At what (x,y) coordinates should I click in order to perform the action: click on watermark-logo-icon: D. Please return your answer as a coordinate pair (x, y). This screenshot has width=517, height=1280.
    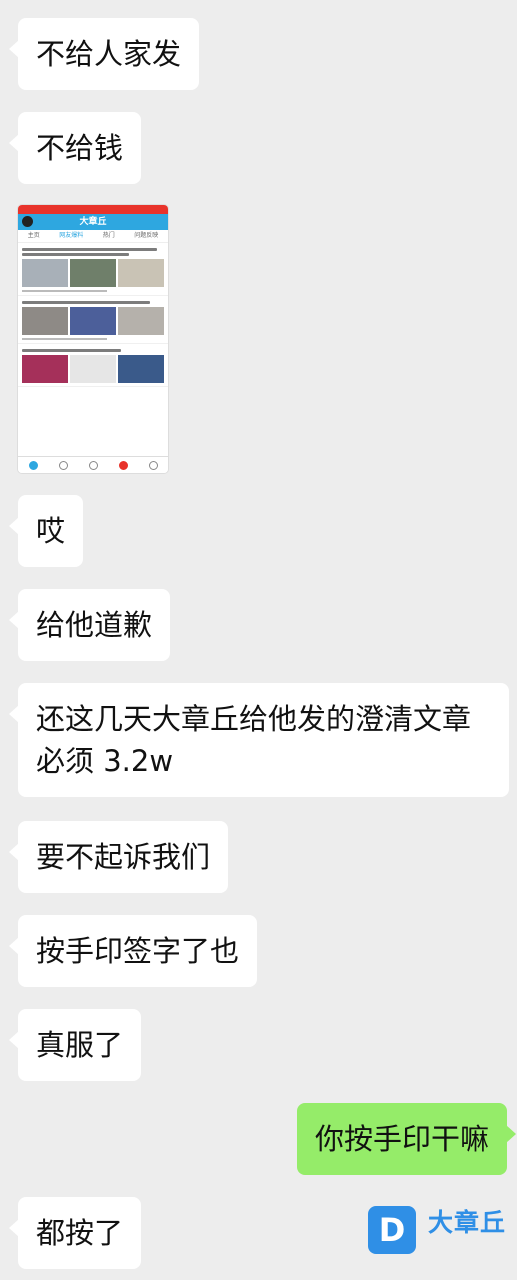
    Looking at the image, I should click on (392, 1230).